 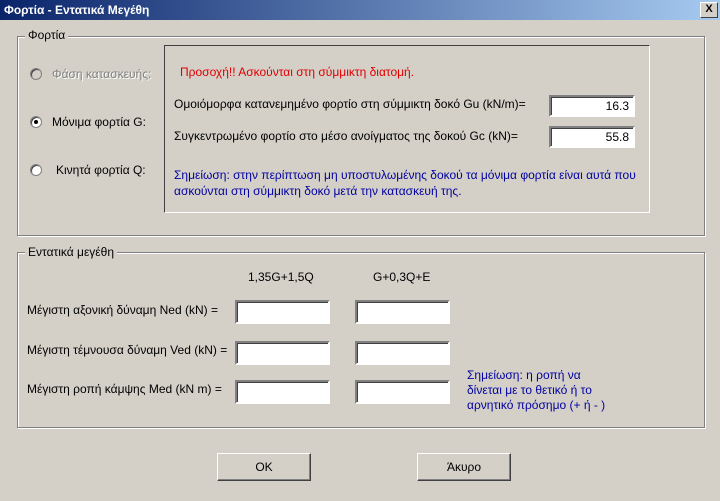 I want to click on title-bar: Φορτία - Εντατικά Μεγέθη X, so click(x=360, y=10).